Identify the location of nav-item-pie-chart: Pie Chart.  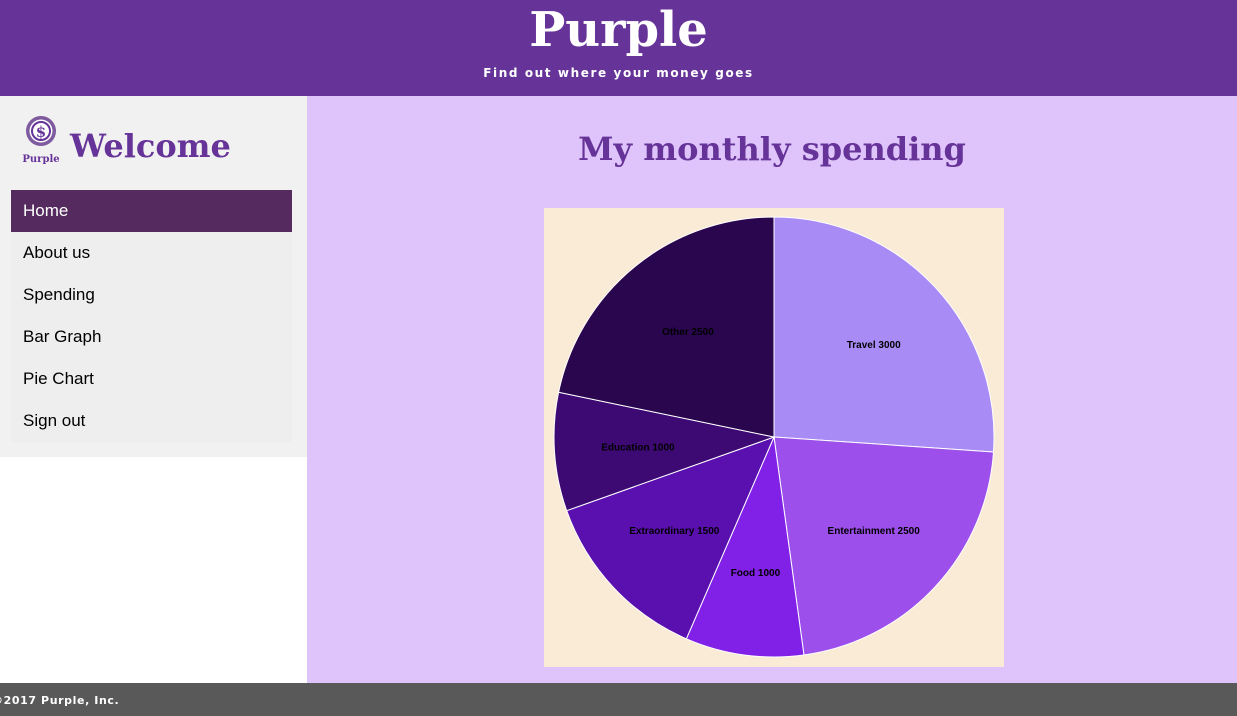
(151, 379).